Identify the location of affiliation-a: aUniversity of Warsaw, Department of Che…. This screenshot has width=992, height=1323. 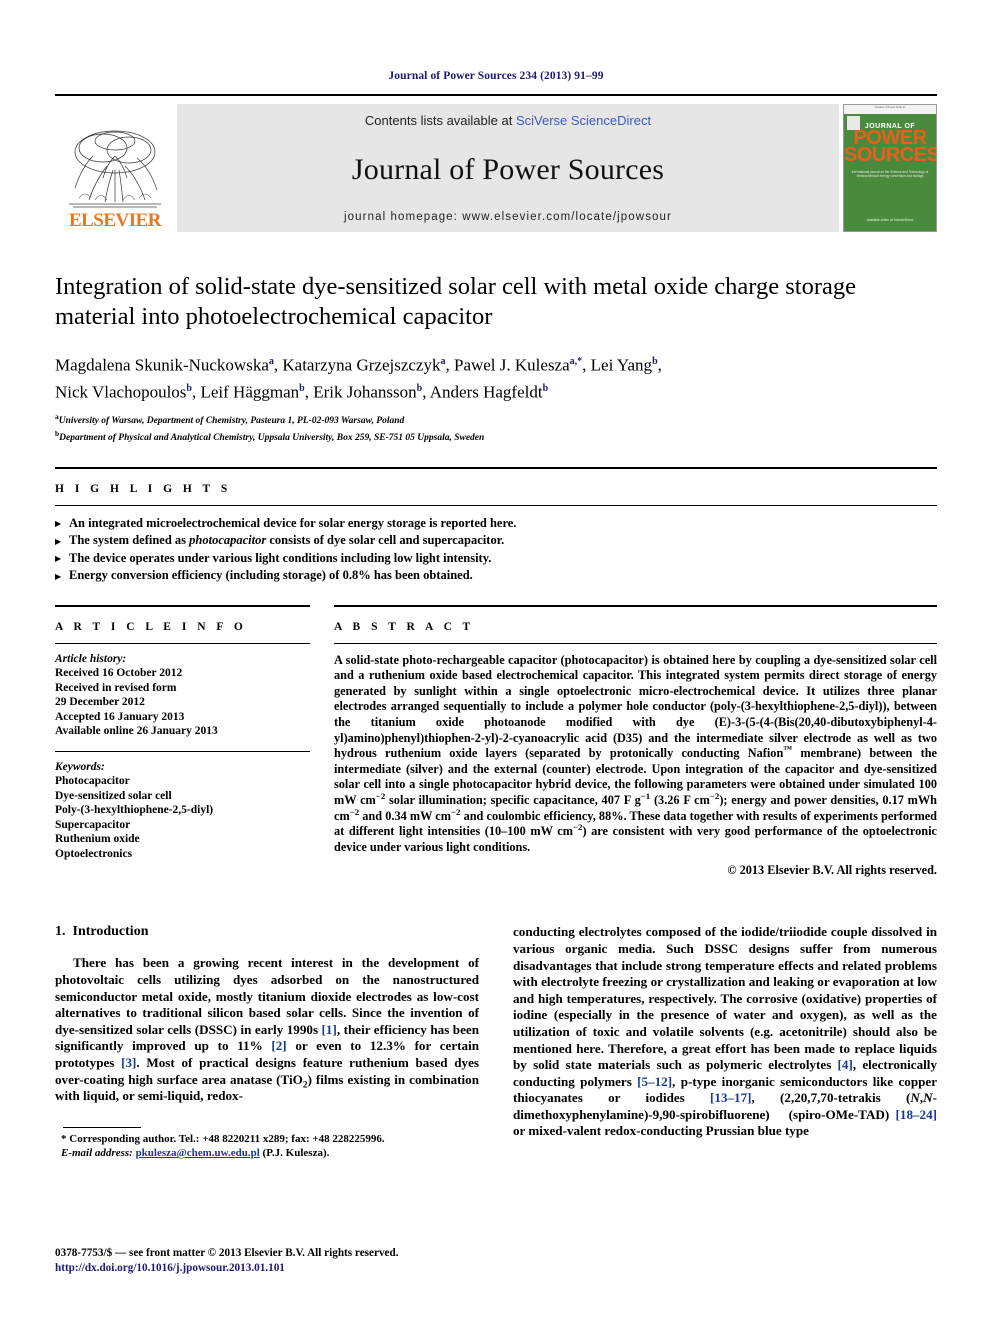
(230, 419).